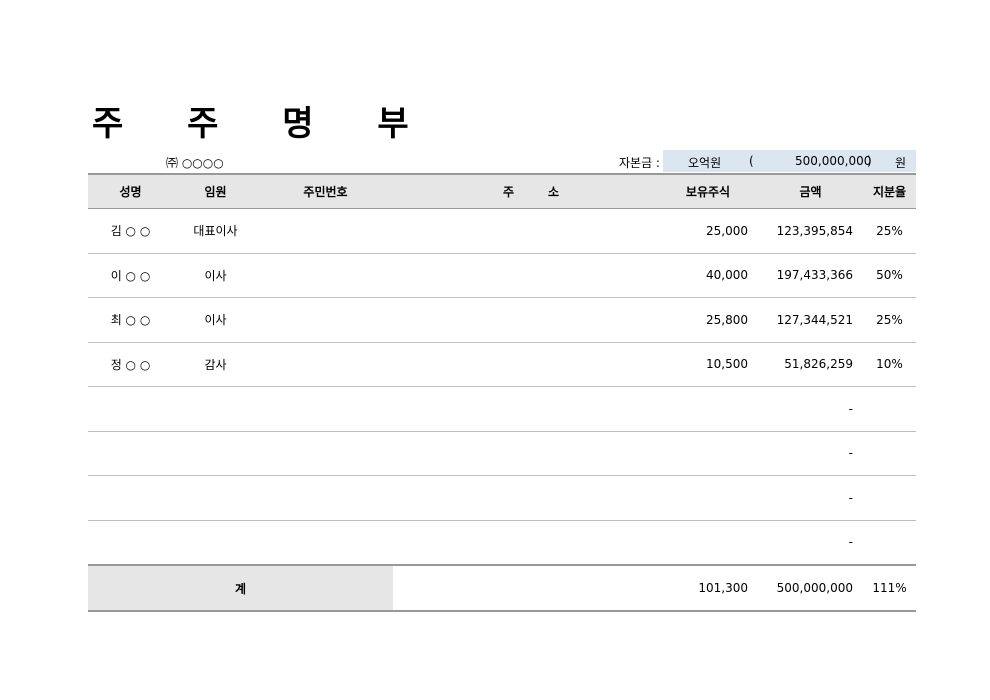 The width and height of the screenshot is (990, 700). I want to click on capital-unit: 원, so click(901, 163).